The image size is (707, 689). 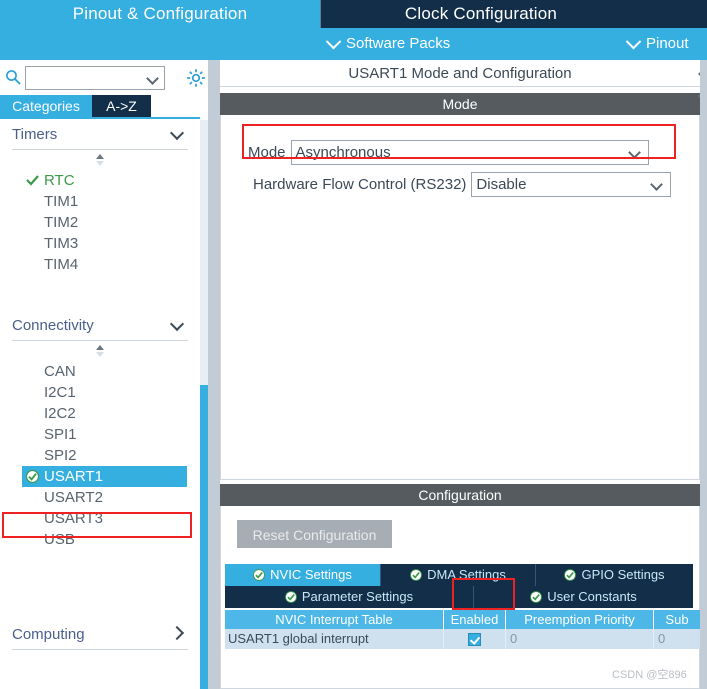 What do you see at coordinates (100, 222) in the screenshot?
I see `sidebar-item-tim2: TIM2` at bounding box center [100, 222].